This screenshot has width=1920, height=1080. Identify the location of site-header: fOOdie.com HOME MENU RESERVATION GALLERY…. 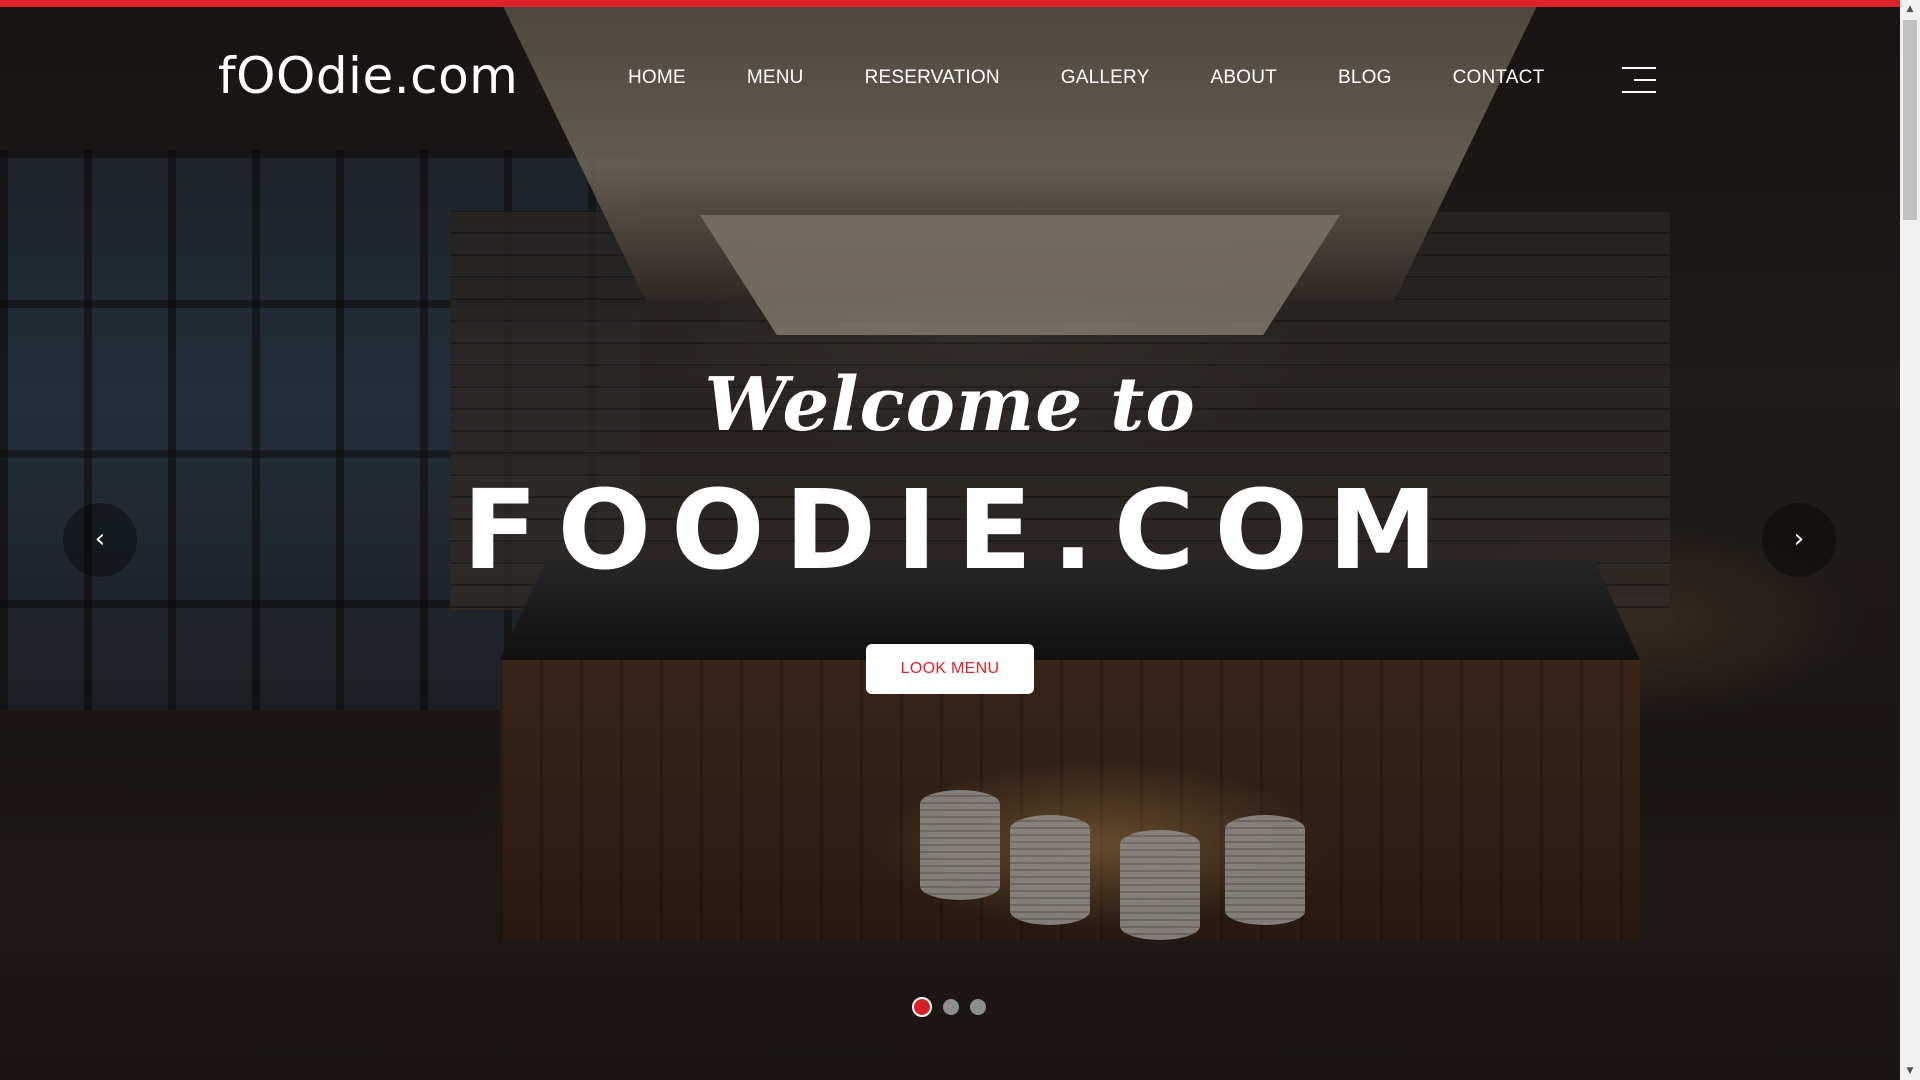
(950, 77).